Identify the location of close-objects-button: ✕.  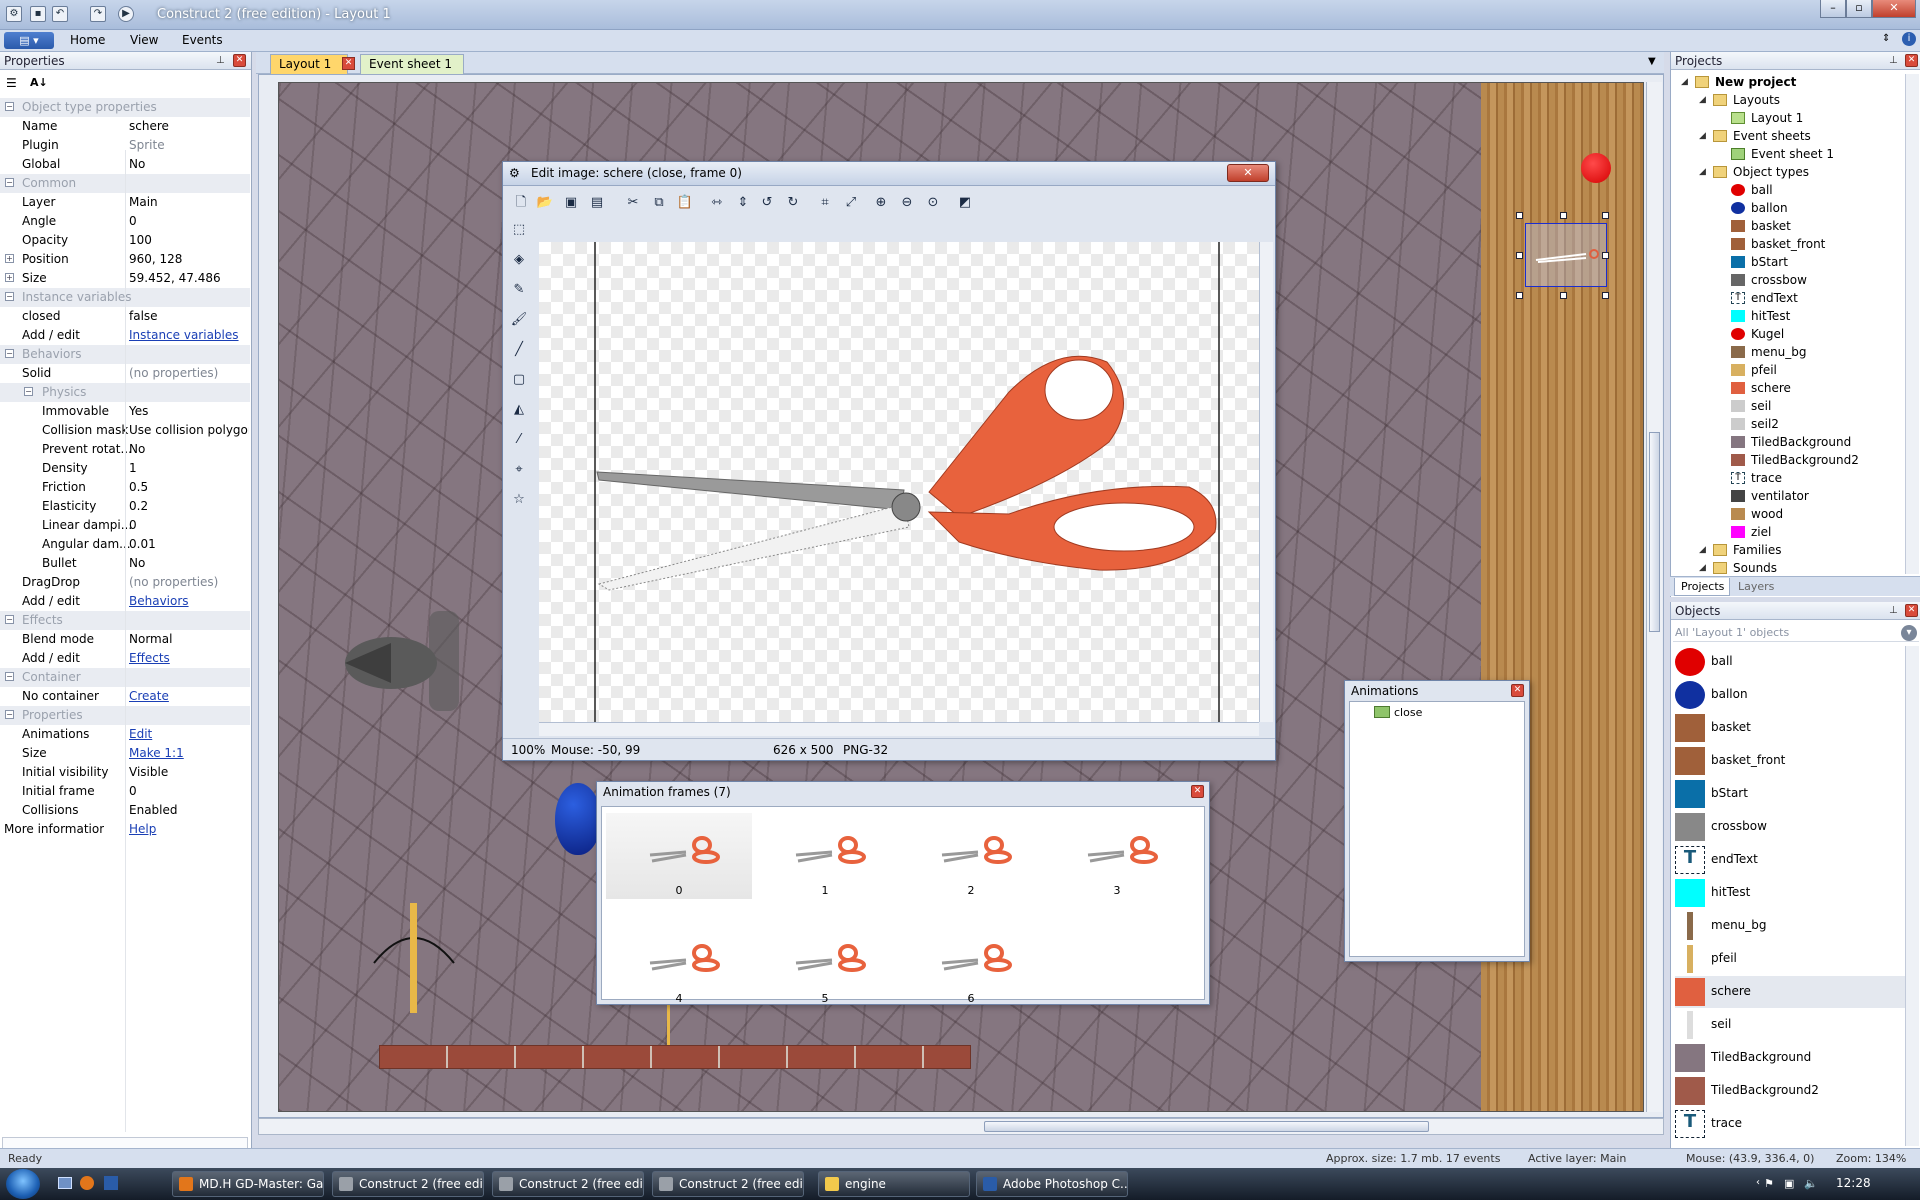
(1911, 610).